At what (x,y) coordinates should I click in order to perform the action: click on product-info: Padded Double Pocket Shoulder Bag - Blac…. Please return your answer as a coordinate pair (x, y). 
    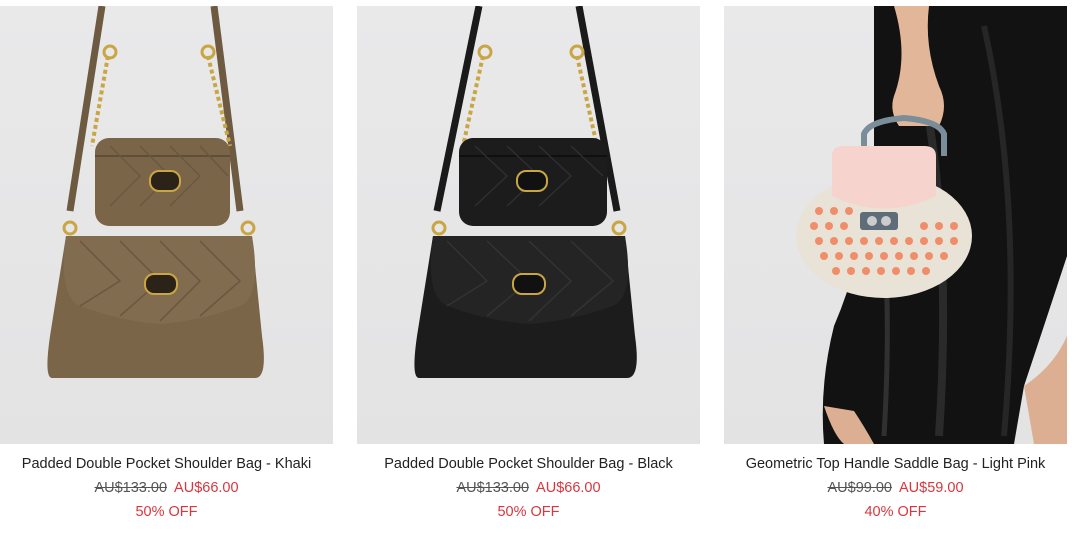
    Looking at the image, I should click on (528, 483).